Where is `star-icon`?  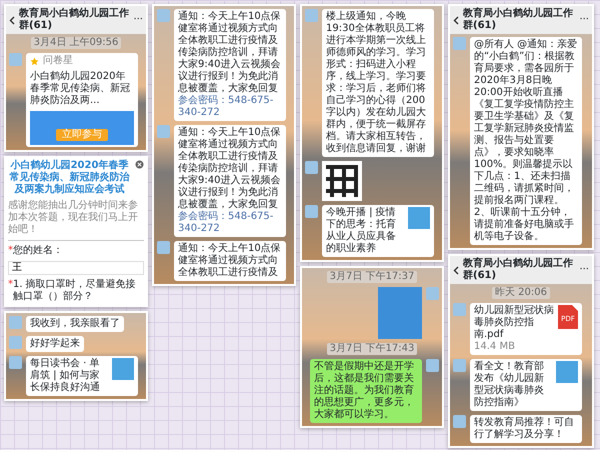
star-icon is located at coordinates (34, 61).